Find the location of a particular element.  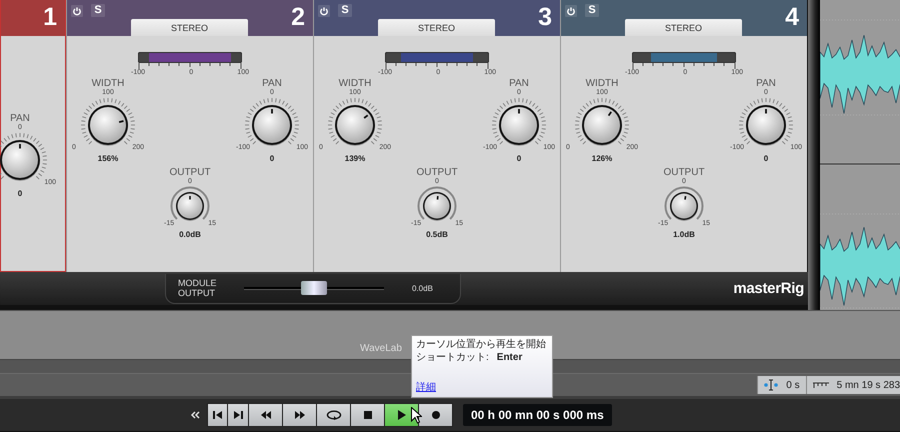

stop-icon is located at coordinates (368, 415).